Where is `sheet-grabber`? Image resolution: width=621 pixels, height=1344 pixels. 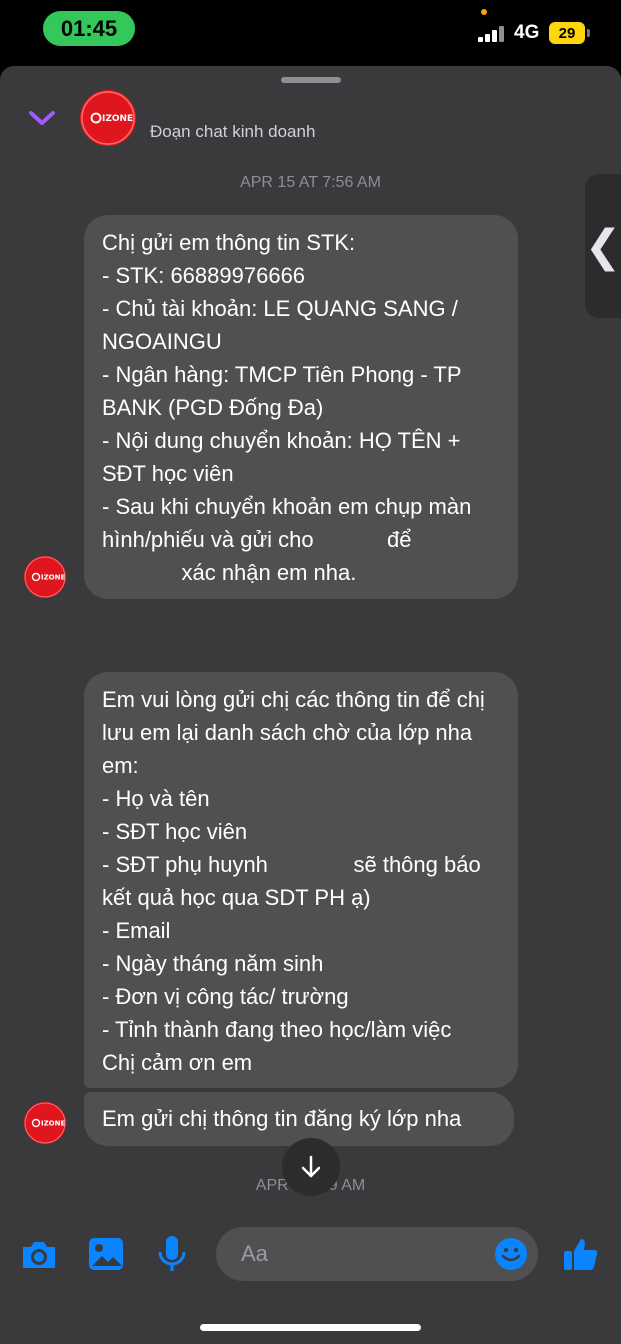 sheet-grabber is located at coordinates (311, 80).